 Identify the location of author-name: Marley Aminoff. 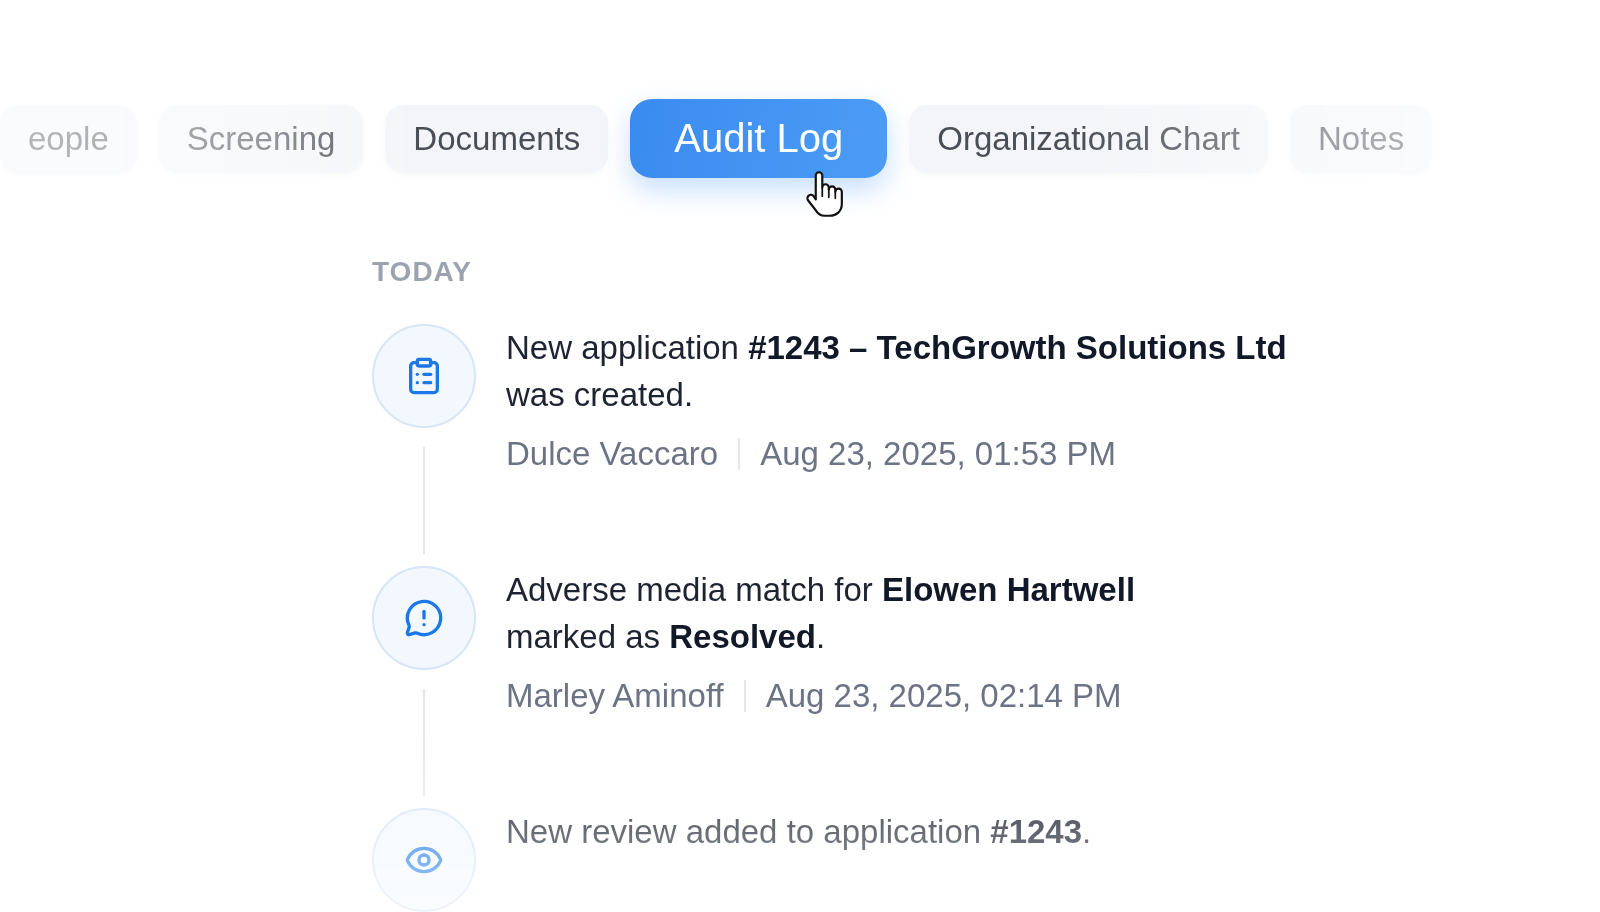
(615, 696).